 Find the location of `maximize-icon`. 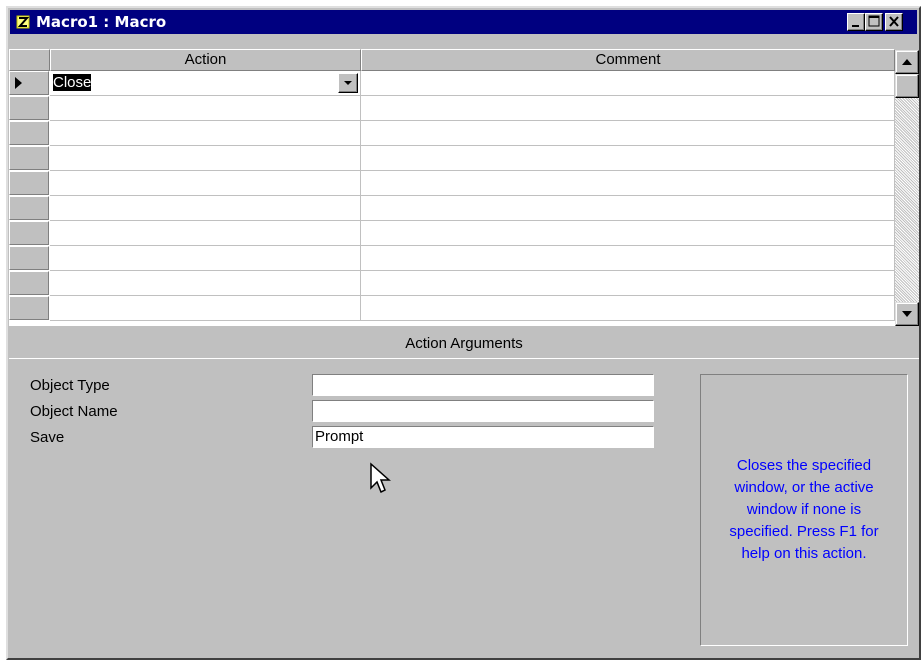

maximize-icon is located at coordinates (874, 21).